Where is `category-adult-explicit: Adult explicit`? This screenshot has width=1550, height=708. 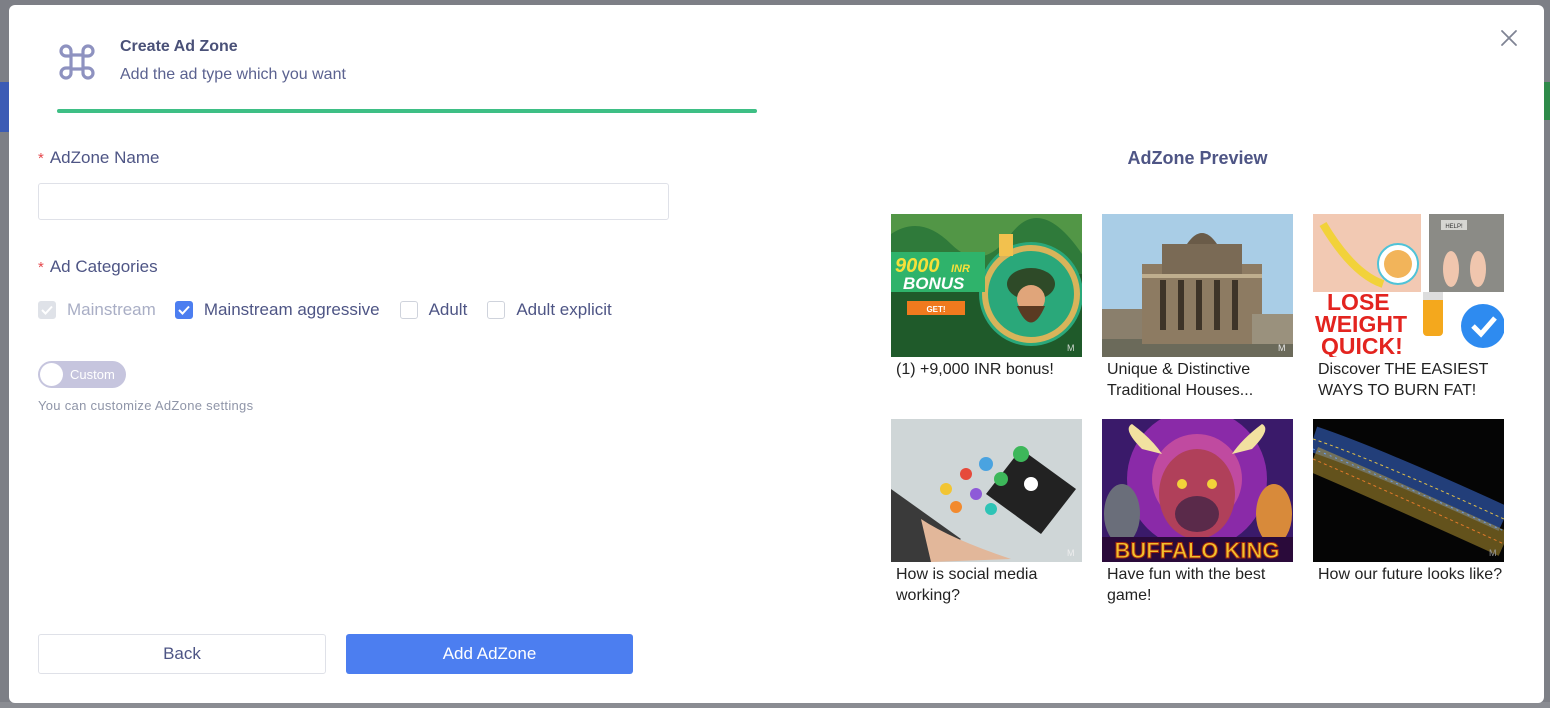 category-adult-explicit: Adult explicit is located at coordinates (549, 310).